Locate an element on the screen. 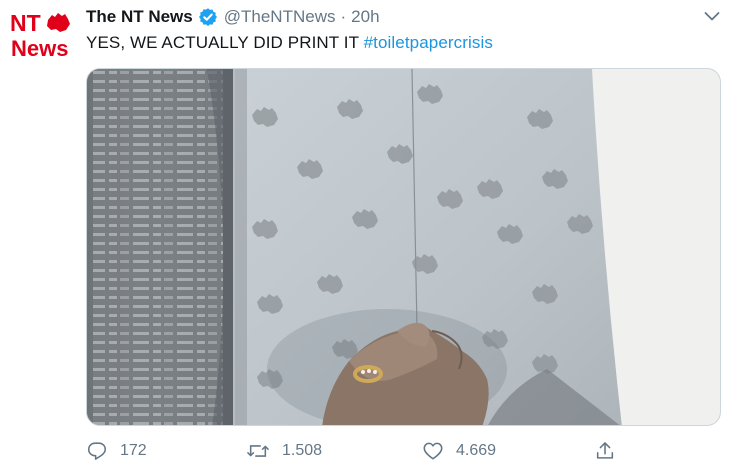 The width and height of the screenshot is (737, 472). avatar: NT News is located at coordinates (41, 36).